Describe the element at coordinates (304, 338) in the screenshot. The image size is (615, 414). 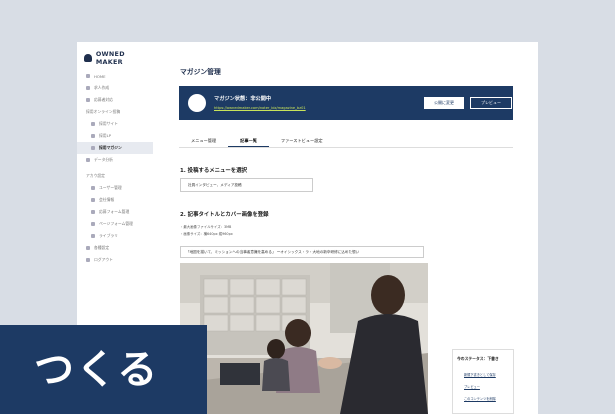
I see `cover-image` at that location.